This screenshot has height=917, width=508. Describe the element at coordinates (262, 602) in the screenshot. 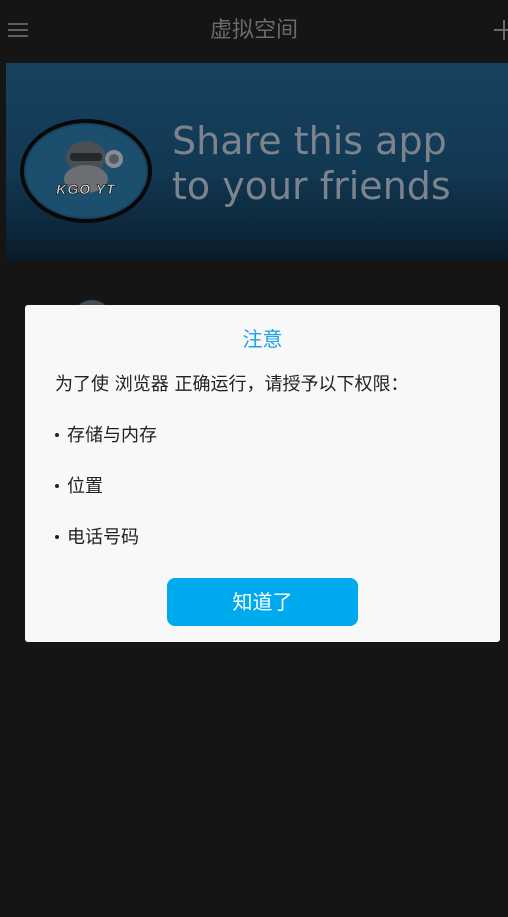

I see `confirm-button: 知道了` at that location.